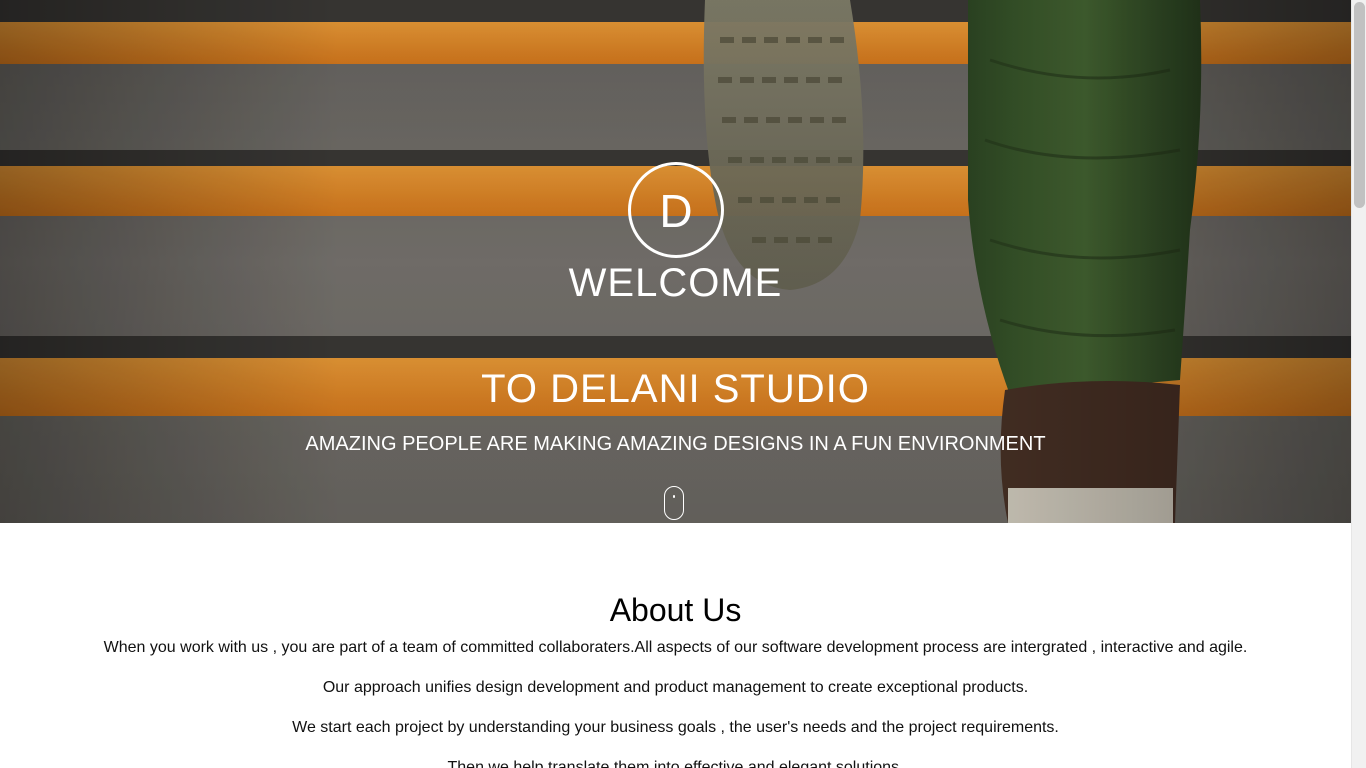 This screenshot has height=768, width=1366. What do you see at coordinates (675, 283) in the screenshot?
I see `welcome-heading: WELCOME` at bounding box center [675, 283].